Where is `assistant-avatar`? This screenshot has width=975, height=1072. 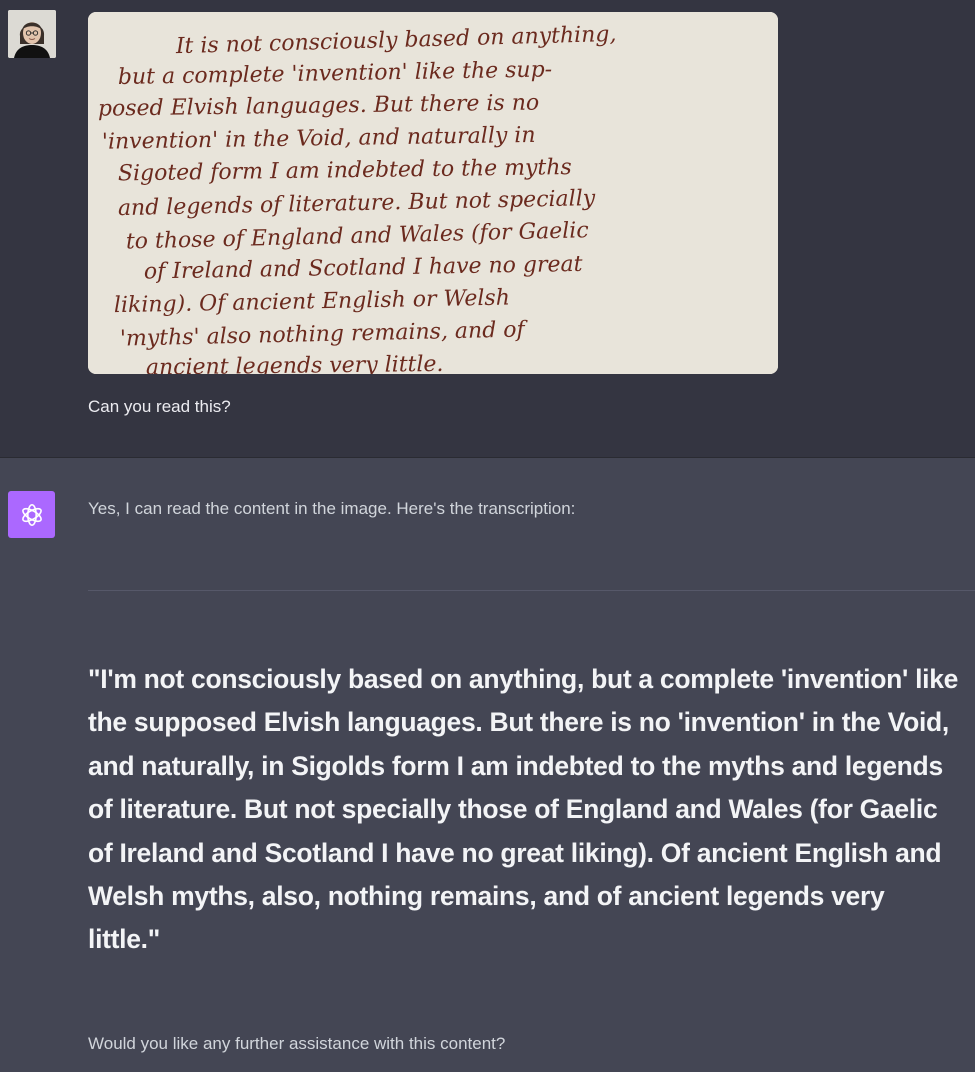
assistant-avatar is located at coordinates (31, 514).